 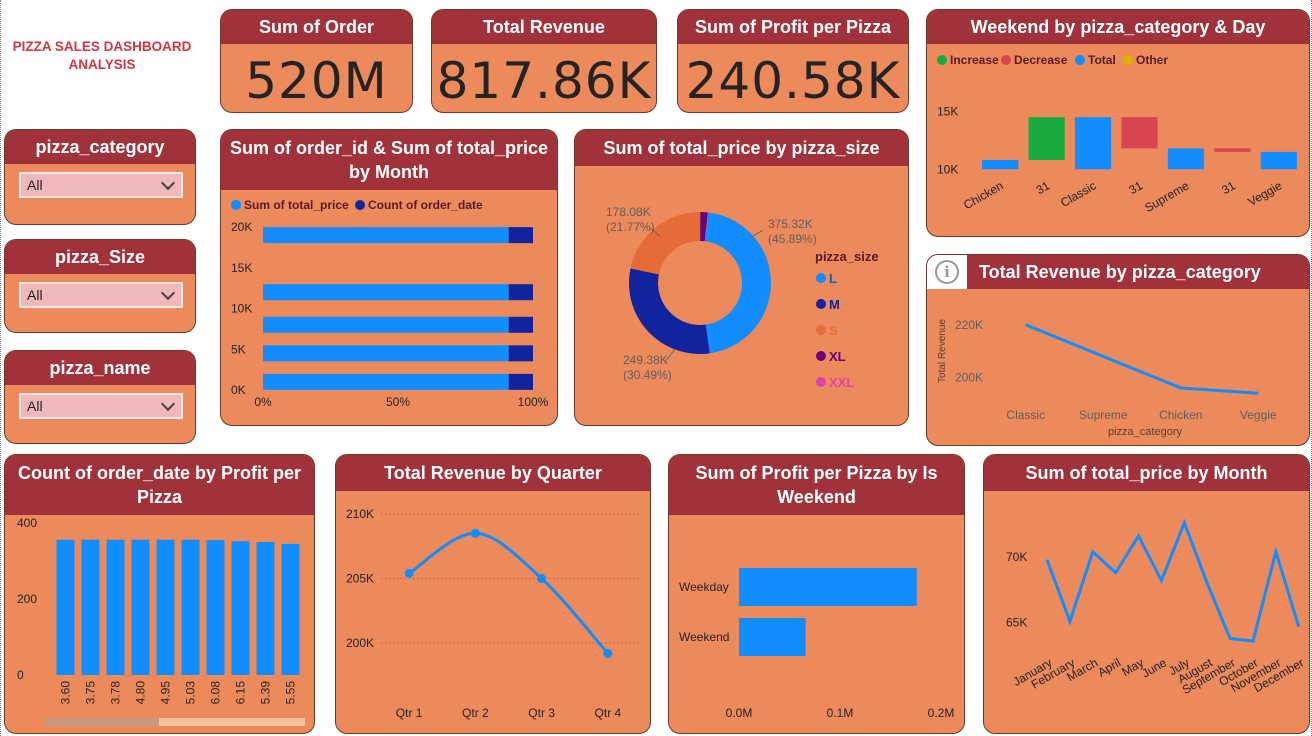 I want to click on data-label-value: 249.38K, so click(x=645, y=360).